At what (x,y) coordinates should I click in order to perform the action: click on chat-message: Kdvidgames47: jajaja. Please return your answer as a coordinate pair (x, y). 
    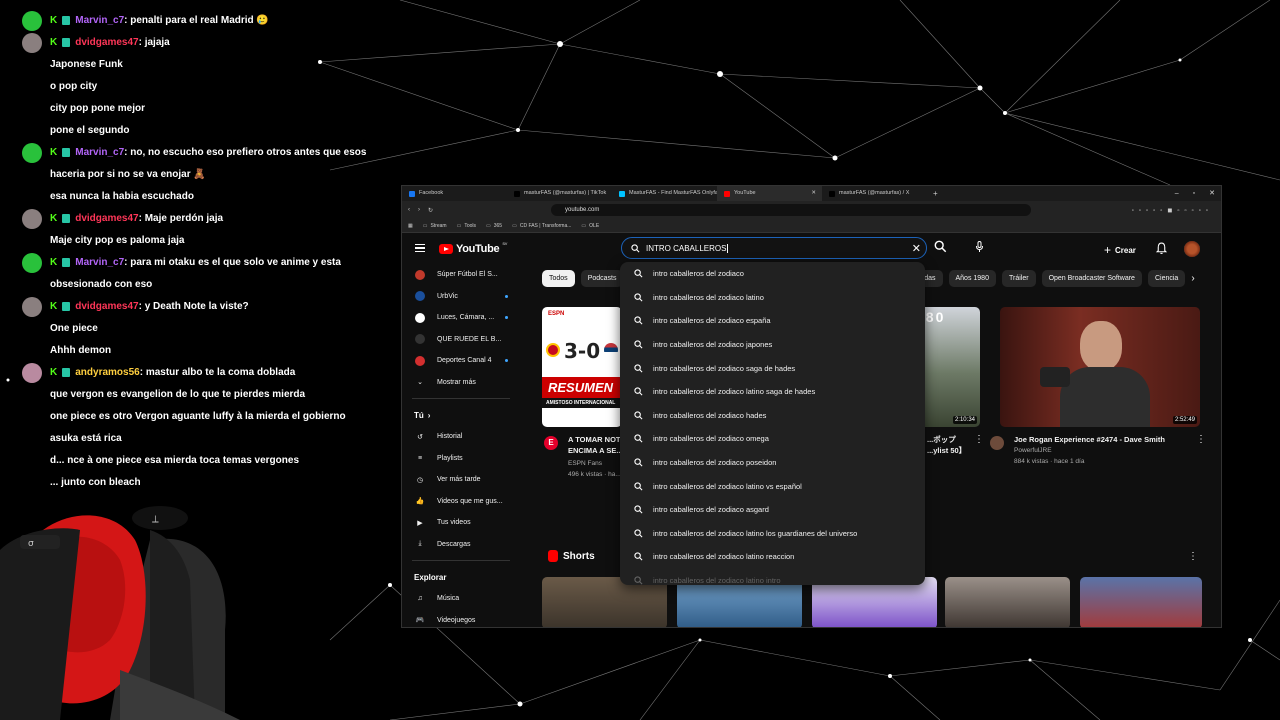
    Looking at the image, I should click on (202, 43).